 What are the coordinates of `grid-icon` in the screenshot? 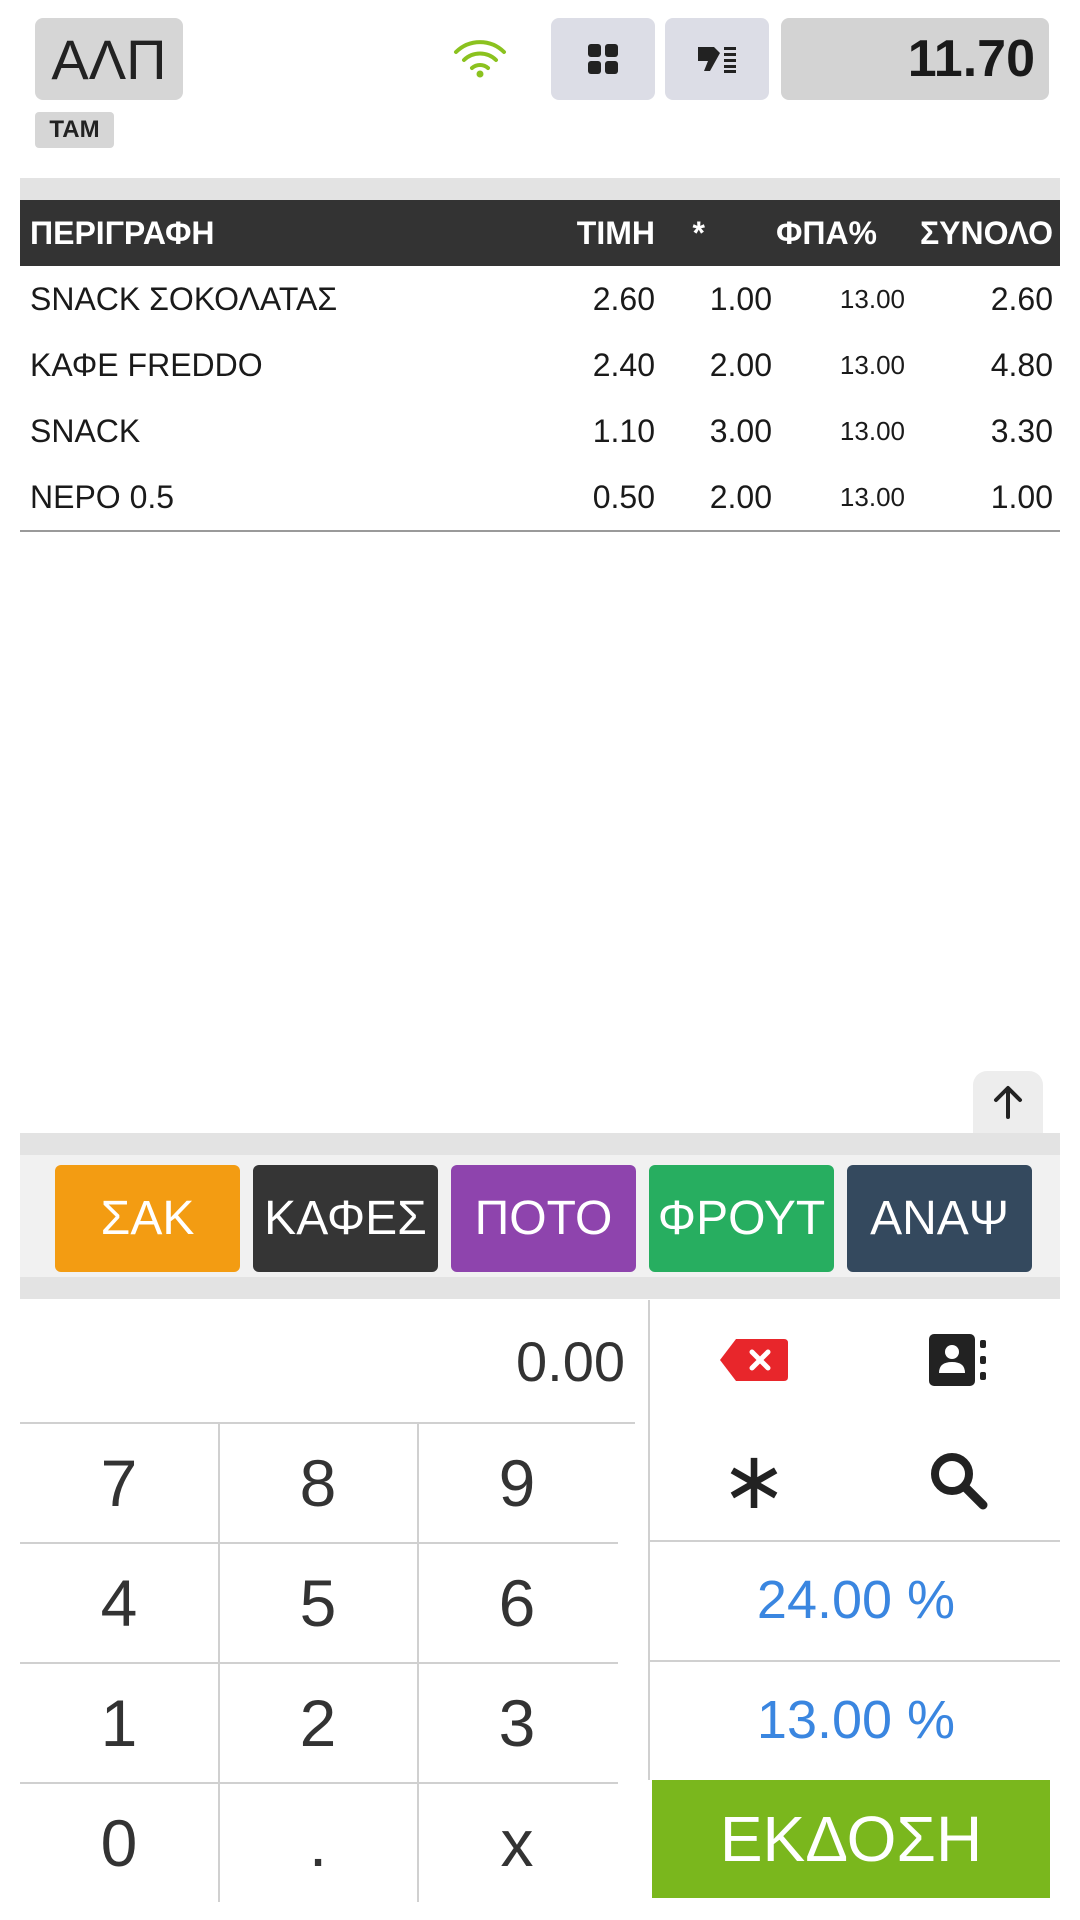 It's located at (603, 59).